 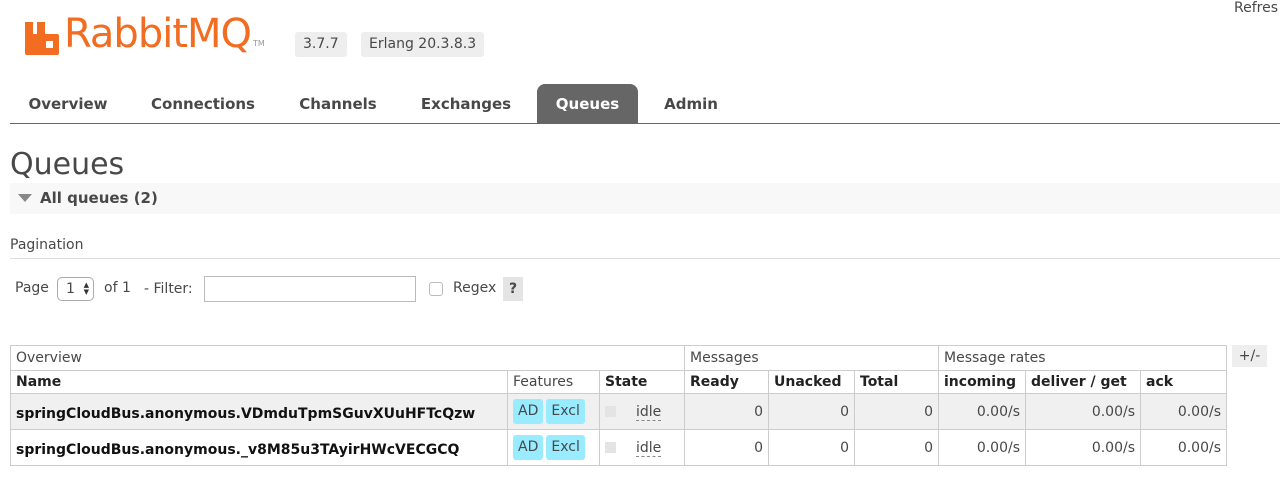 I want to click on up-down-arrows-icon: ▲ ▼, so click(x=86, y=288).